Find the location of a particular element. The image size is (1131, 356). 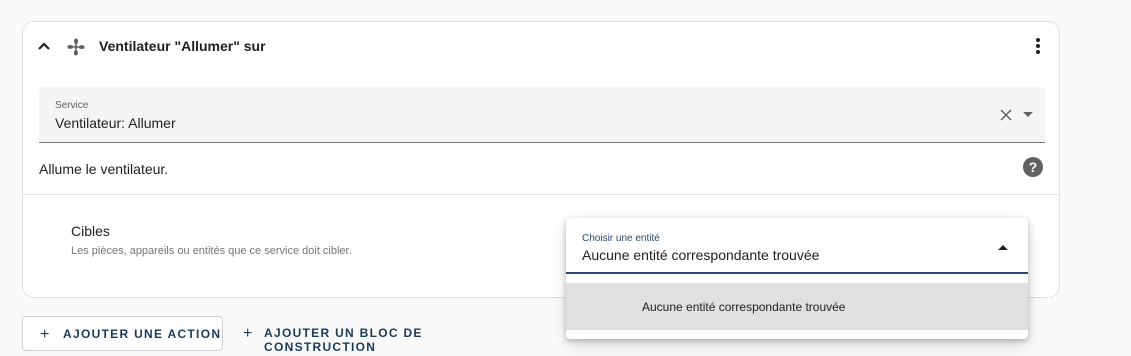

service-label: Service is located at coordinates (72, 105).